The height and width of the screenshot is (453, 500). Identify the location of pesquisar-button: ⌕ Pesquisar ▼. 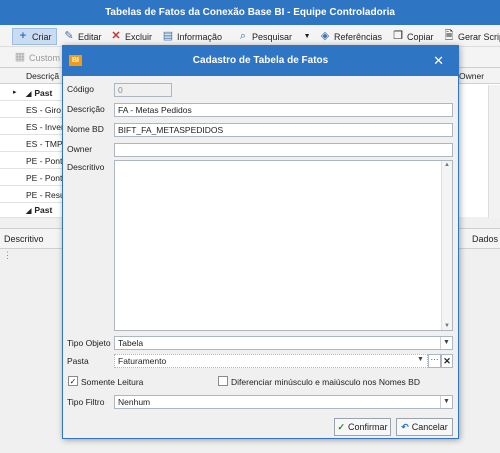
(275, 36).